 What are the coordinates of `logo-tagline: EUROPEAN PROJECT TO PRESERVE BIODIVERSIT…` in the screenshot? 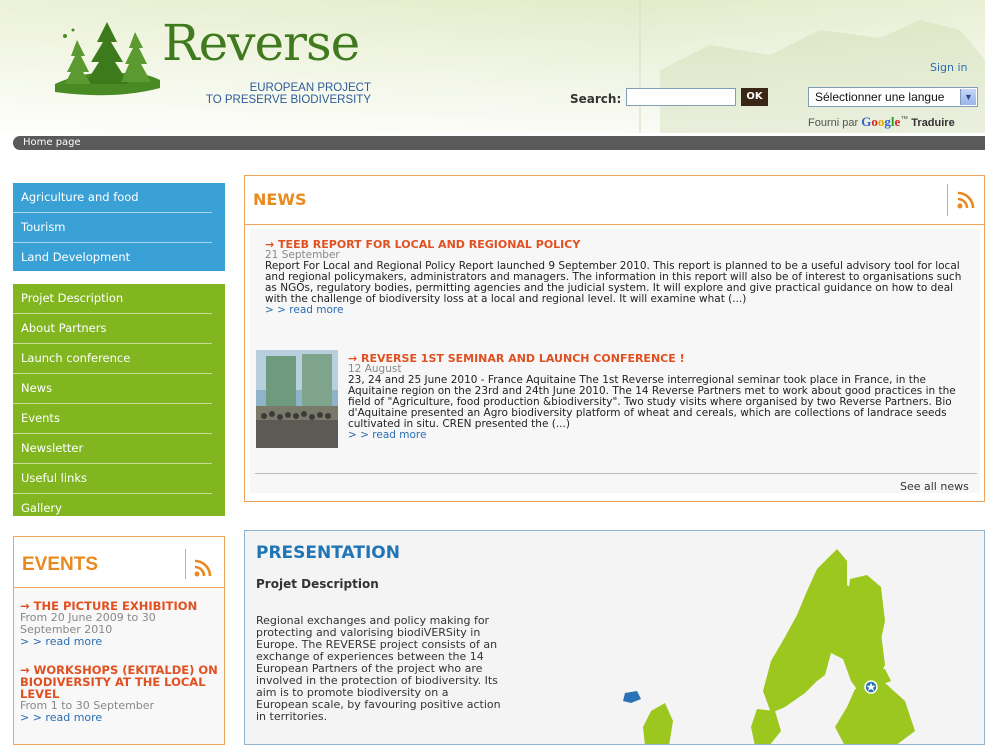 It's located at (268, 94).